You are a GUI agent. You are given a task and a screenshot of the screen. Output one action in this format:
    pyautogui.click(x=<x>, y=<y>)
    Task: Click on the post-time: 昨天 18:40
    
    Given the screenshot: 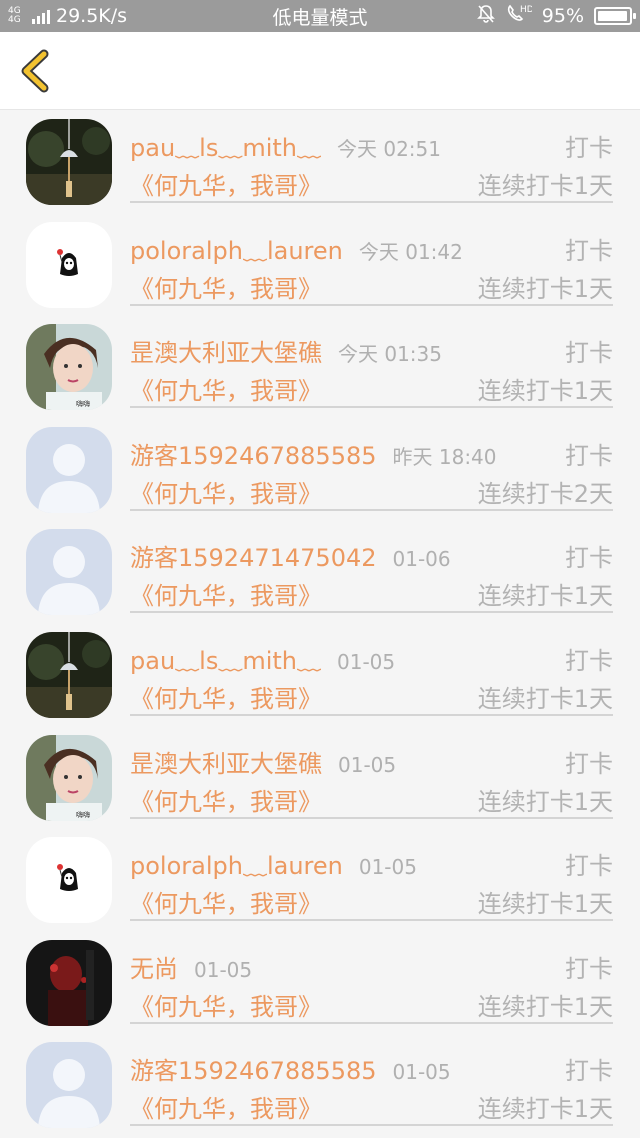 What is the action you would take?
    pyautogui.click(x=444, y=456)
    